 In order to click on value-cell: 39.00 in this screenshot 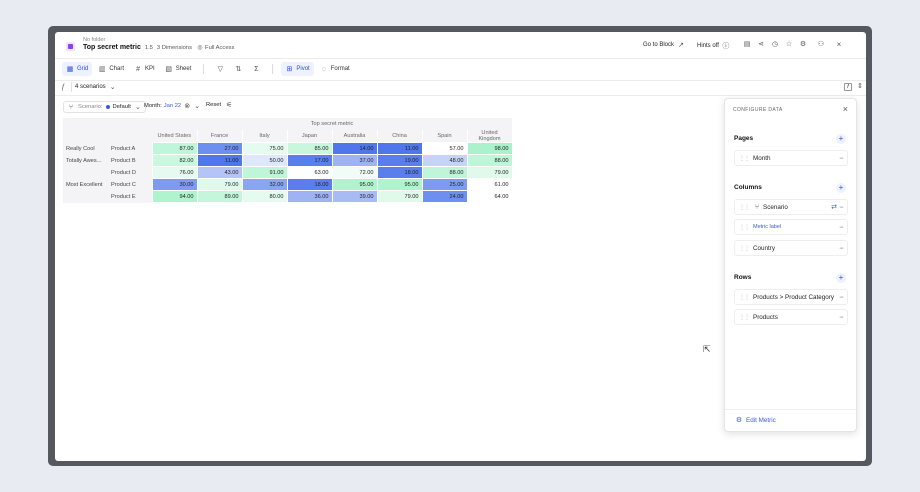, I will do `click(354, 196)`.